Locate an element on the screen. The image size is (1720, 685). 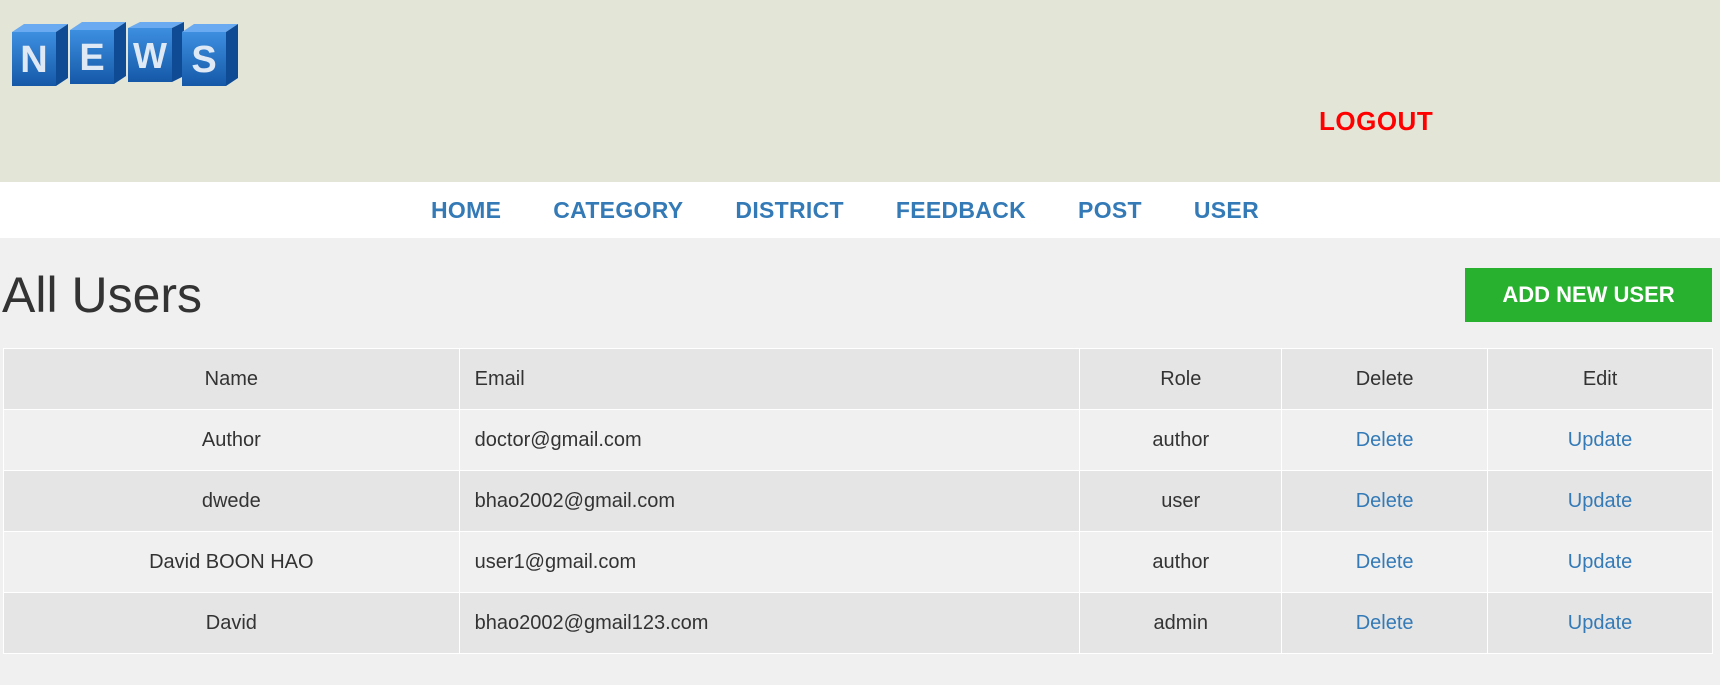
nav-user: USER is located at coordinates (1226, 210).